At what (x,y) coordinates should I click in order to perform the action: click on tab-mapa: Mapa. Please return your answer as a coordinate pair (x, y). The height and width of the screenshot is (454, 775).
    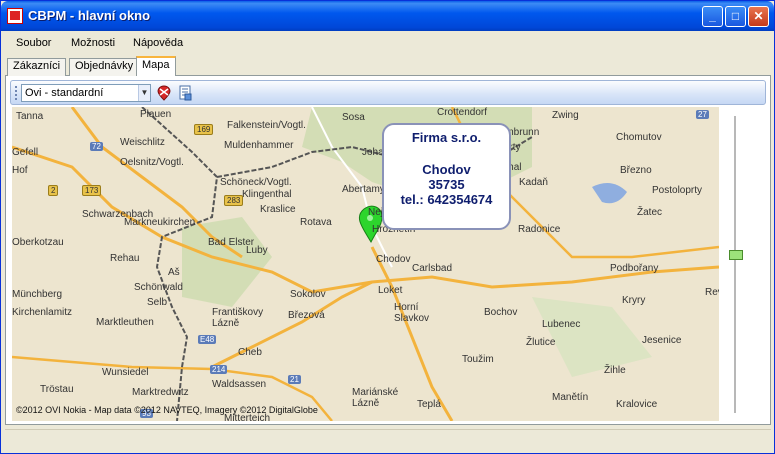
    Looking at the image, I should click on (156, 66).